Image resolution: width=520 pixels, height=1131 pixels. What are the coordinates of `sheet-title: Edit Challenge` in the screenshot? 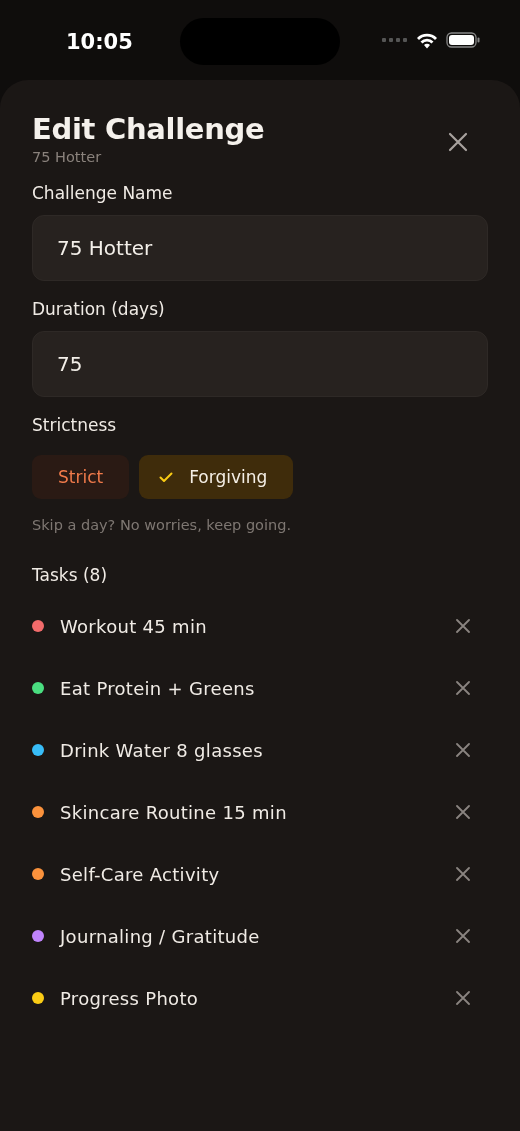 It's located at (148, 129).